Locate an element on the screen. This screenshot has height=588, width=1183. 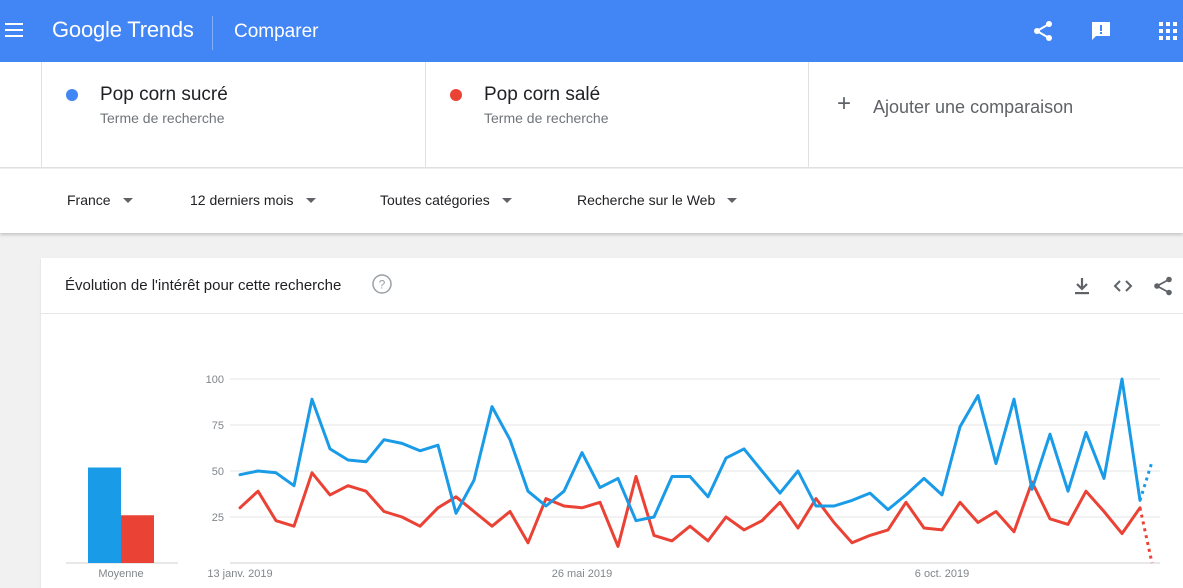
page-title: Comparer is located at coordinates (276, 31).